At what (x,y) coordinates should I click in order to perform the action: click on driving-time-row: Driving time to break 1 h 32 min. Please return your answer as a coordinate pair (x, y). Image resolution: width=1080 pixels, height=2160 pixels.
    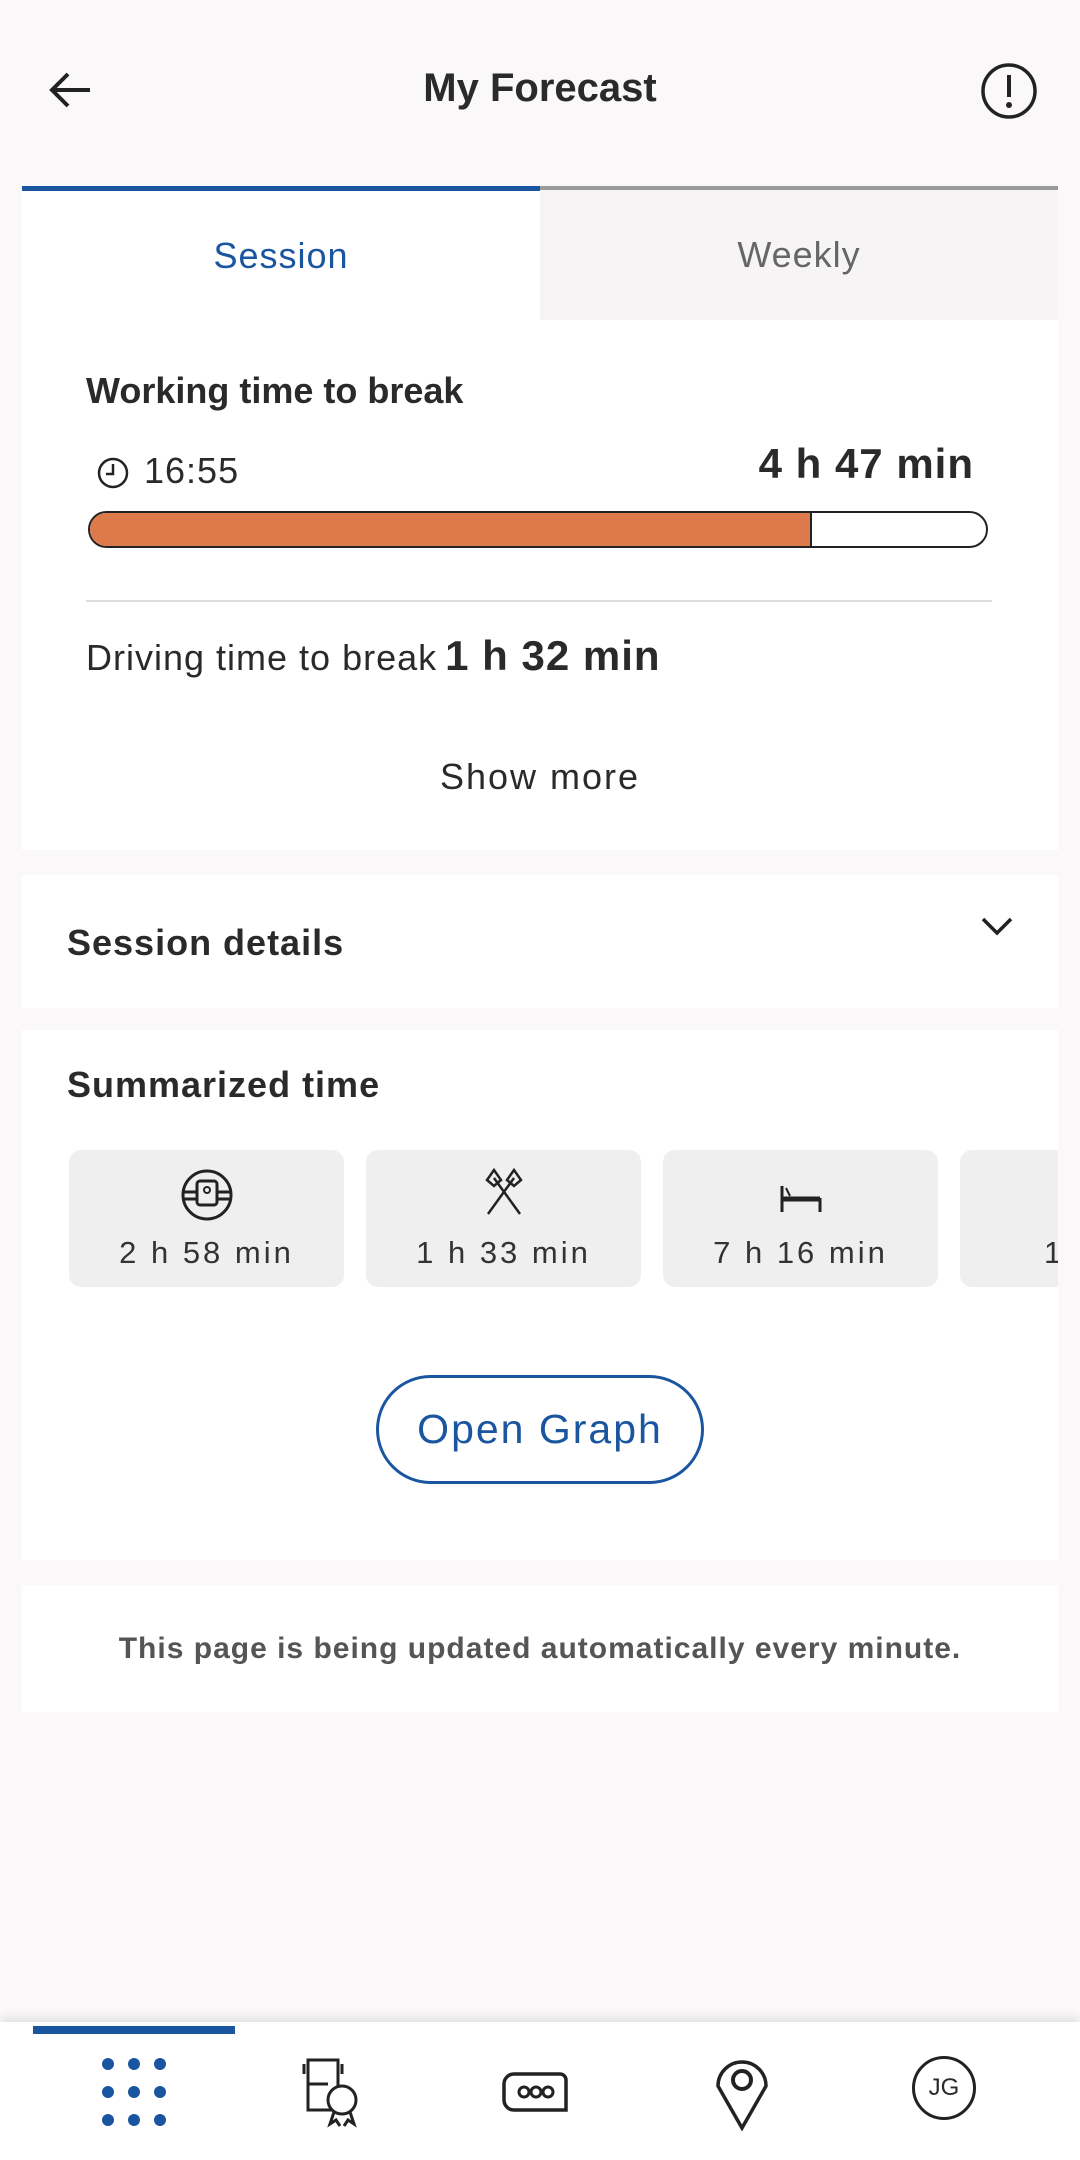
    Looking at the image, I should click on (373, 656).